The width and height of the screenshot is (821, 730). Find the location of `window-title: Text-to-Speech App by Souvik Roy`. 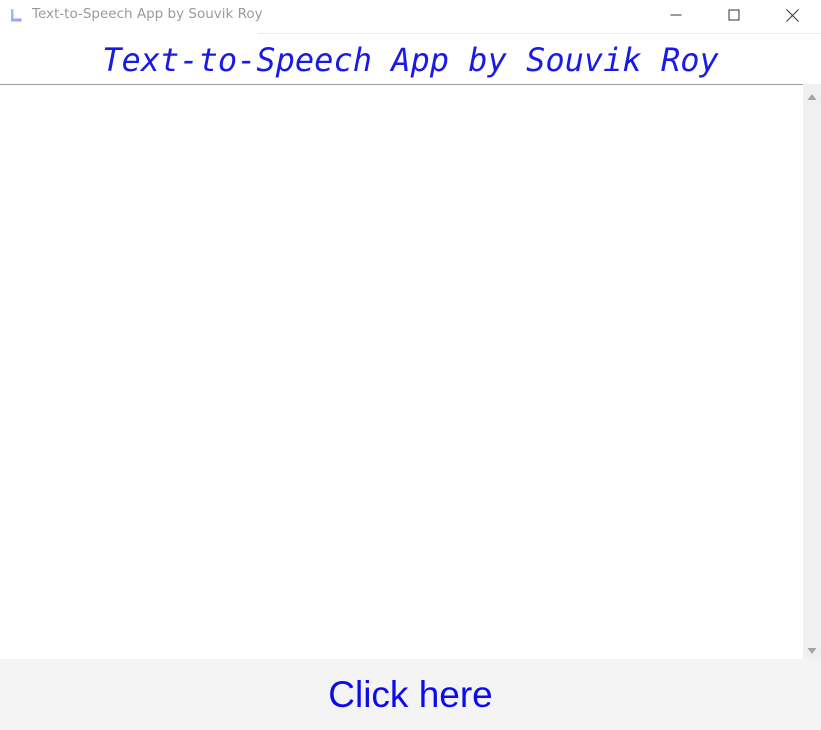

window-title: Text-to-Speech App by Souvik Roy is located at coordinates (147, 14).